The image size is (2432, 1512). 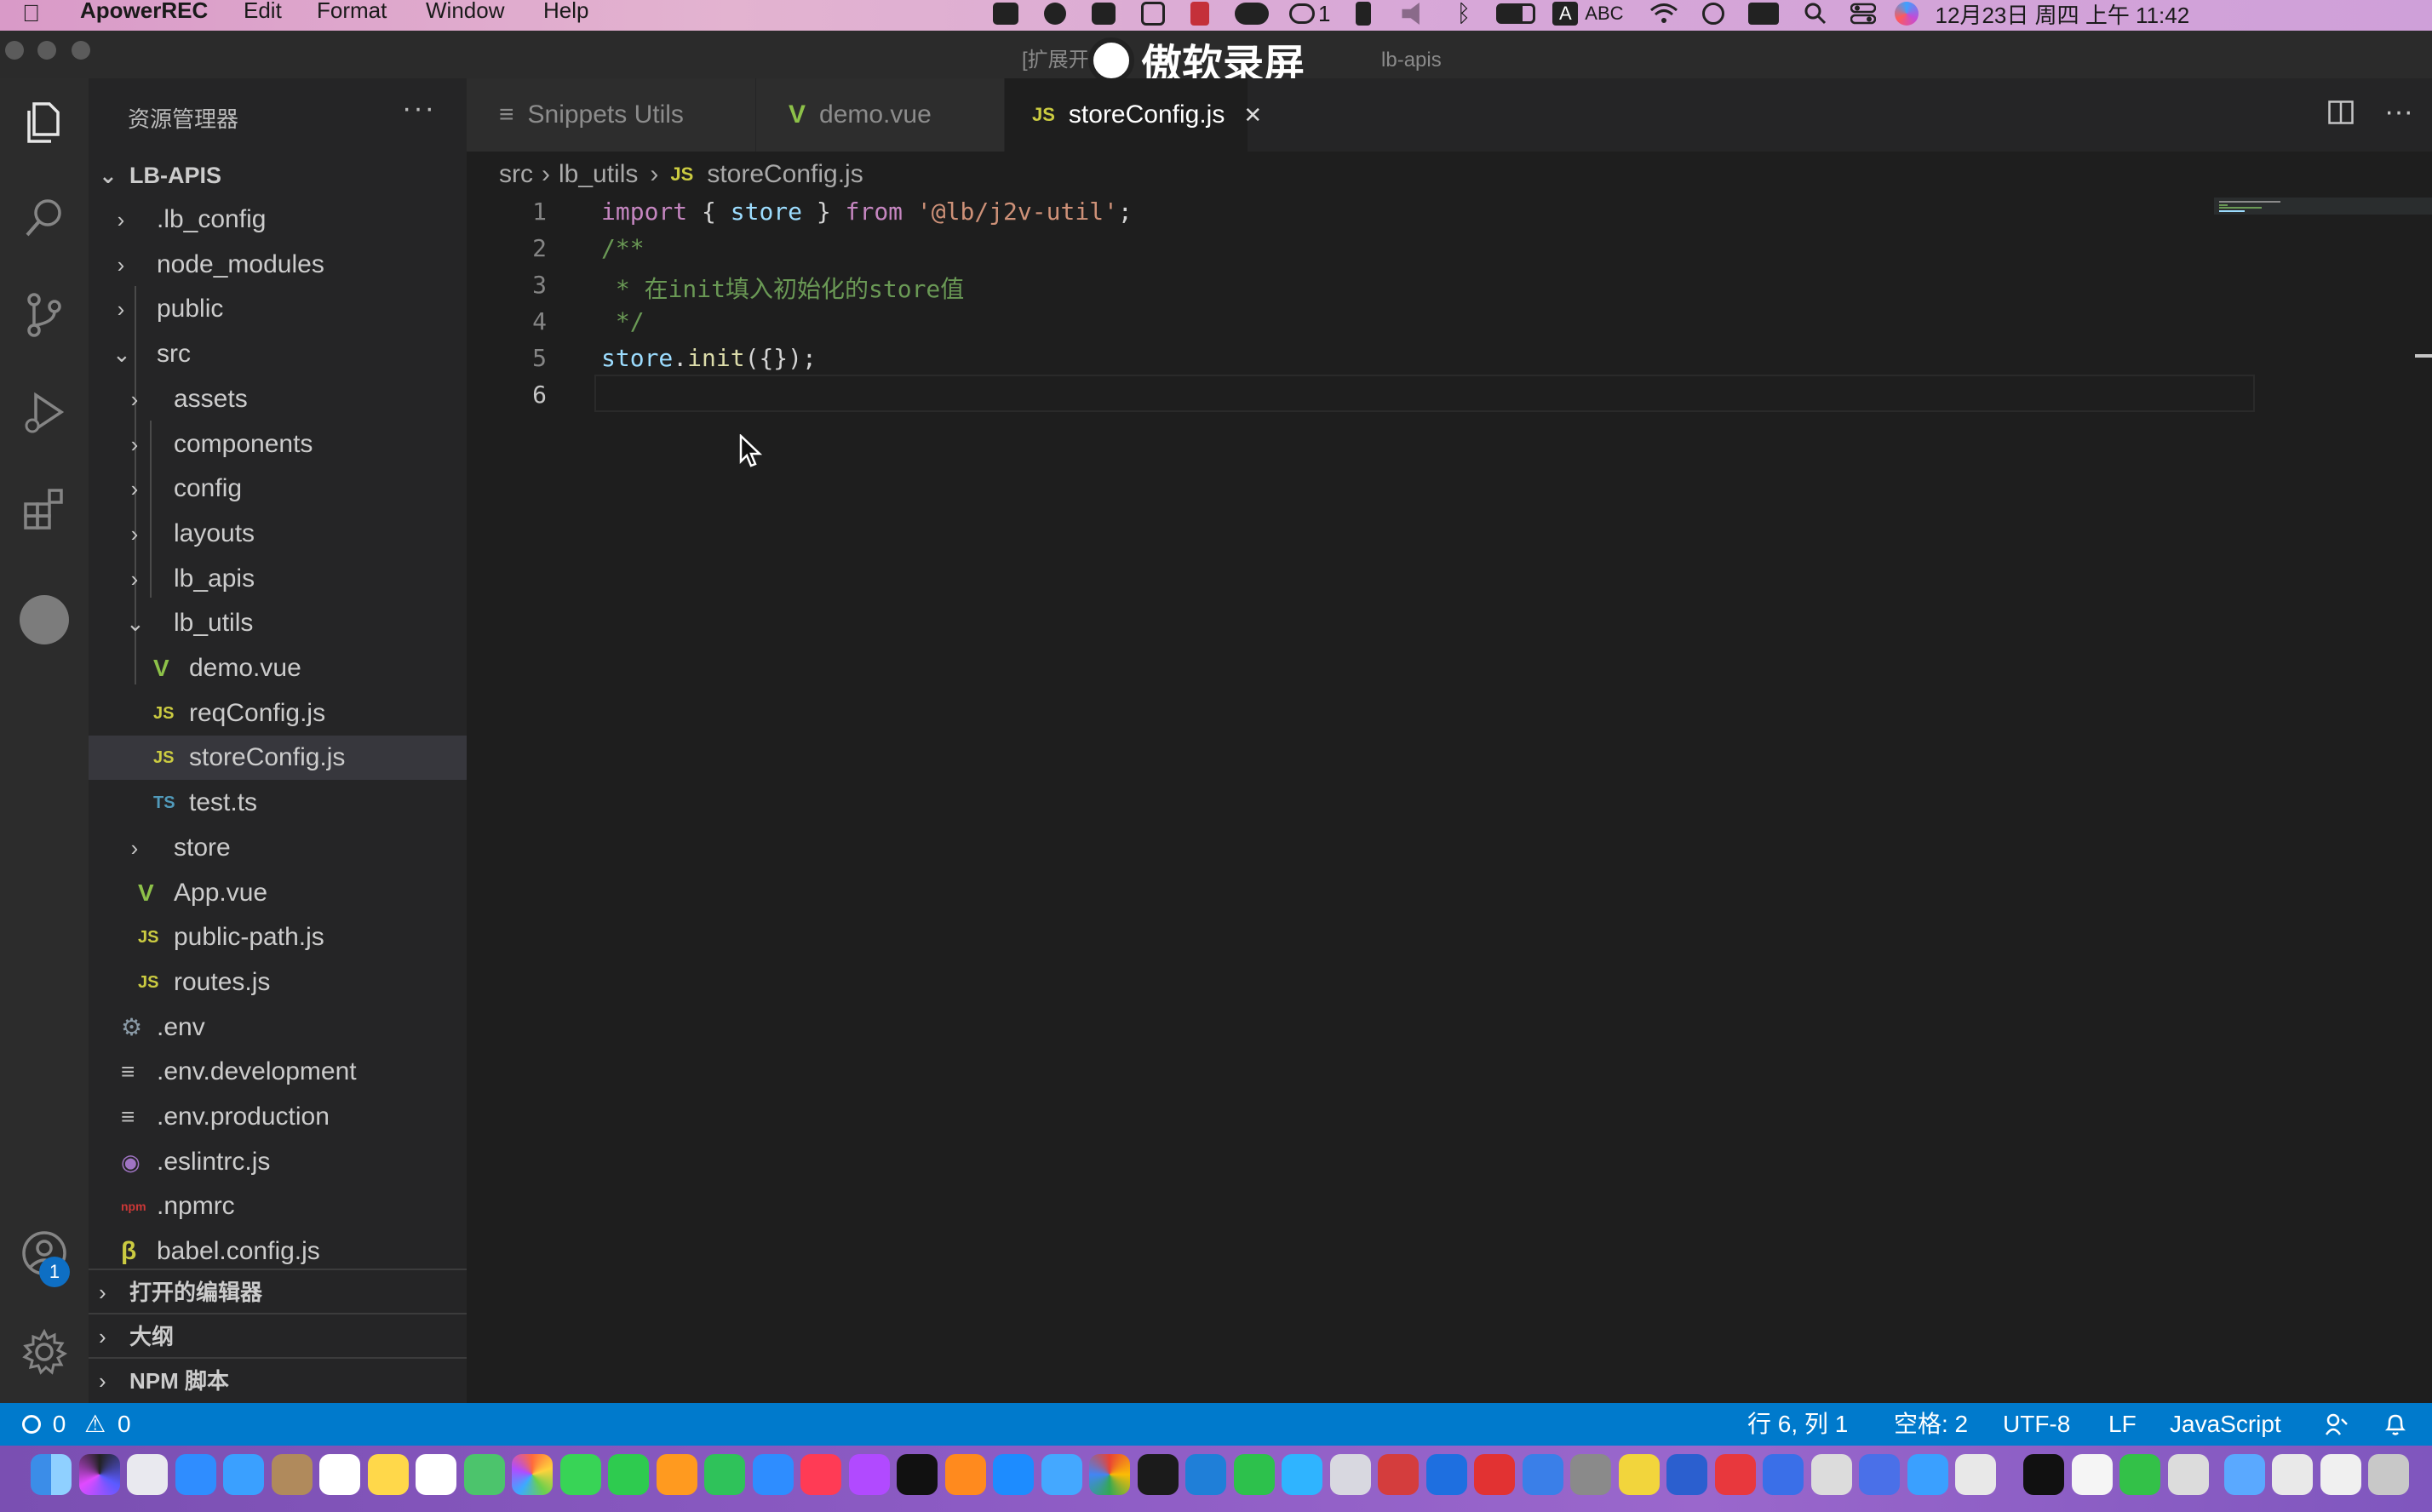 I want to click on editor-more-icon: ···, so click(x=2398, y=112).